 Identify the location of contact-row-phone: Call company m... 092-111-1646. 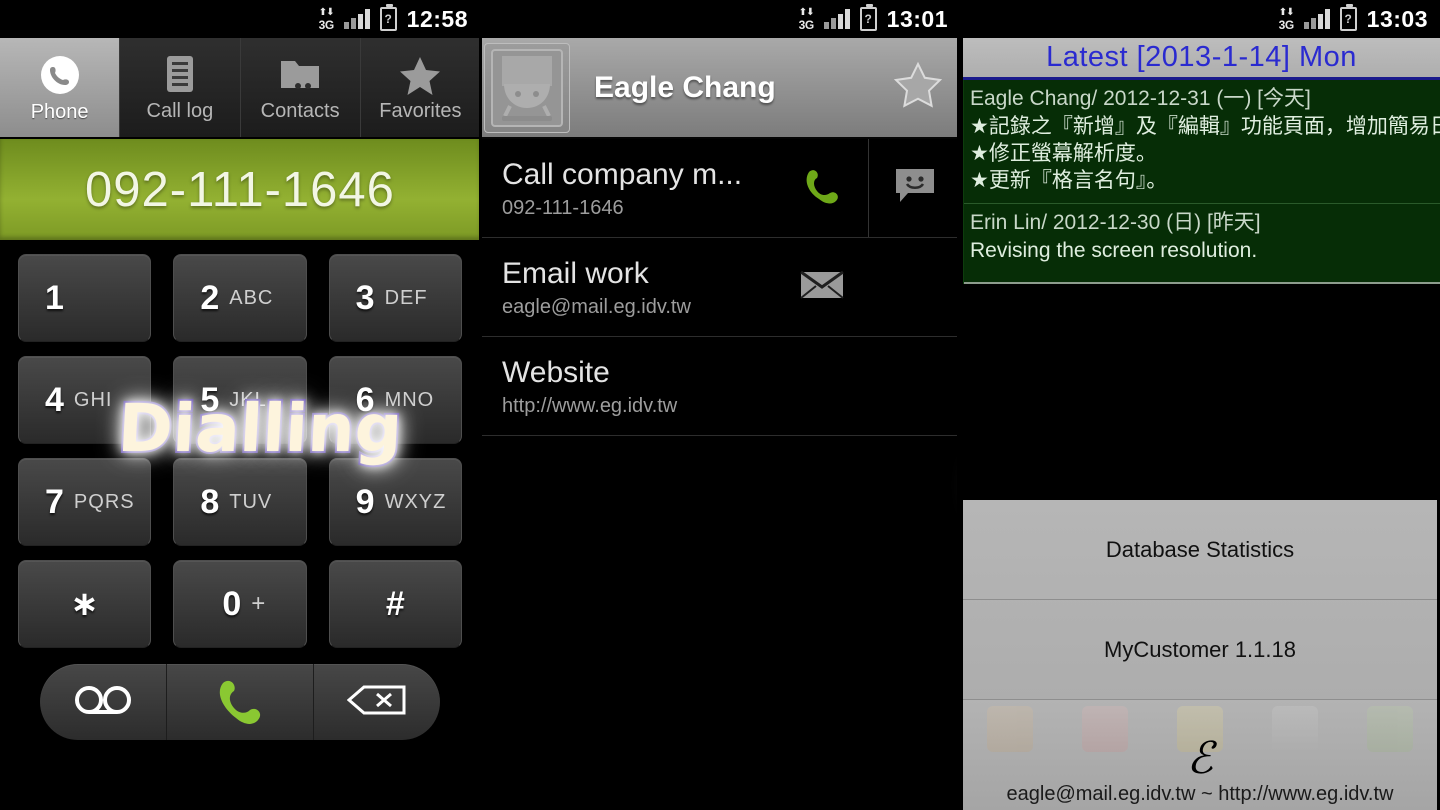
(720, 188).